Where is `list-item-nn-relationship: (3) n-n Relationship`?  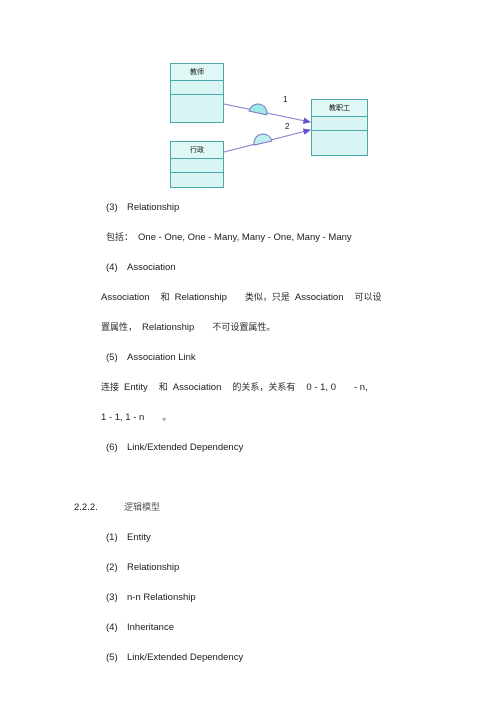 list-item-nn-relationship: (3) n-n Relationship is located at coordinates (250, 598).